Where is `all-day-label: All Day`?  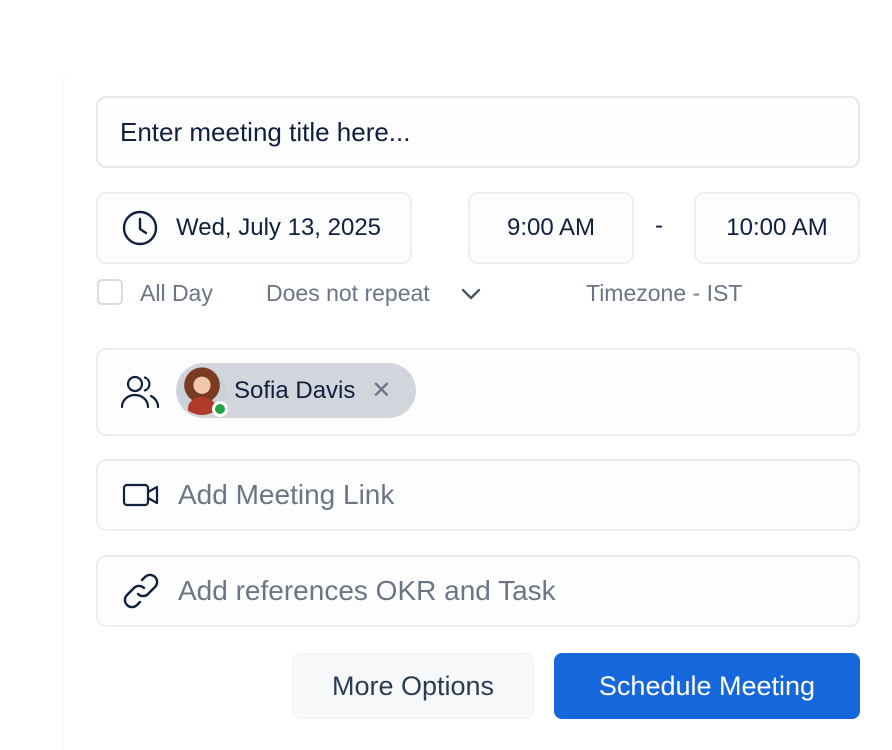 all-day-label: All Day is located at coordinates (176, 293).